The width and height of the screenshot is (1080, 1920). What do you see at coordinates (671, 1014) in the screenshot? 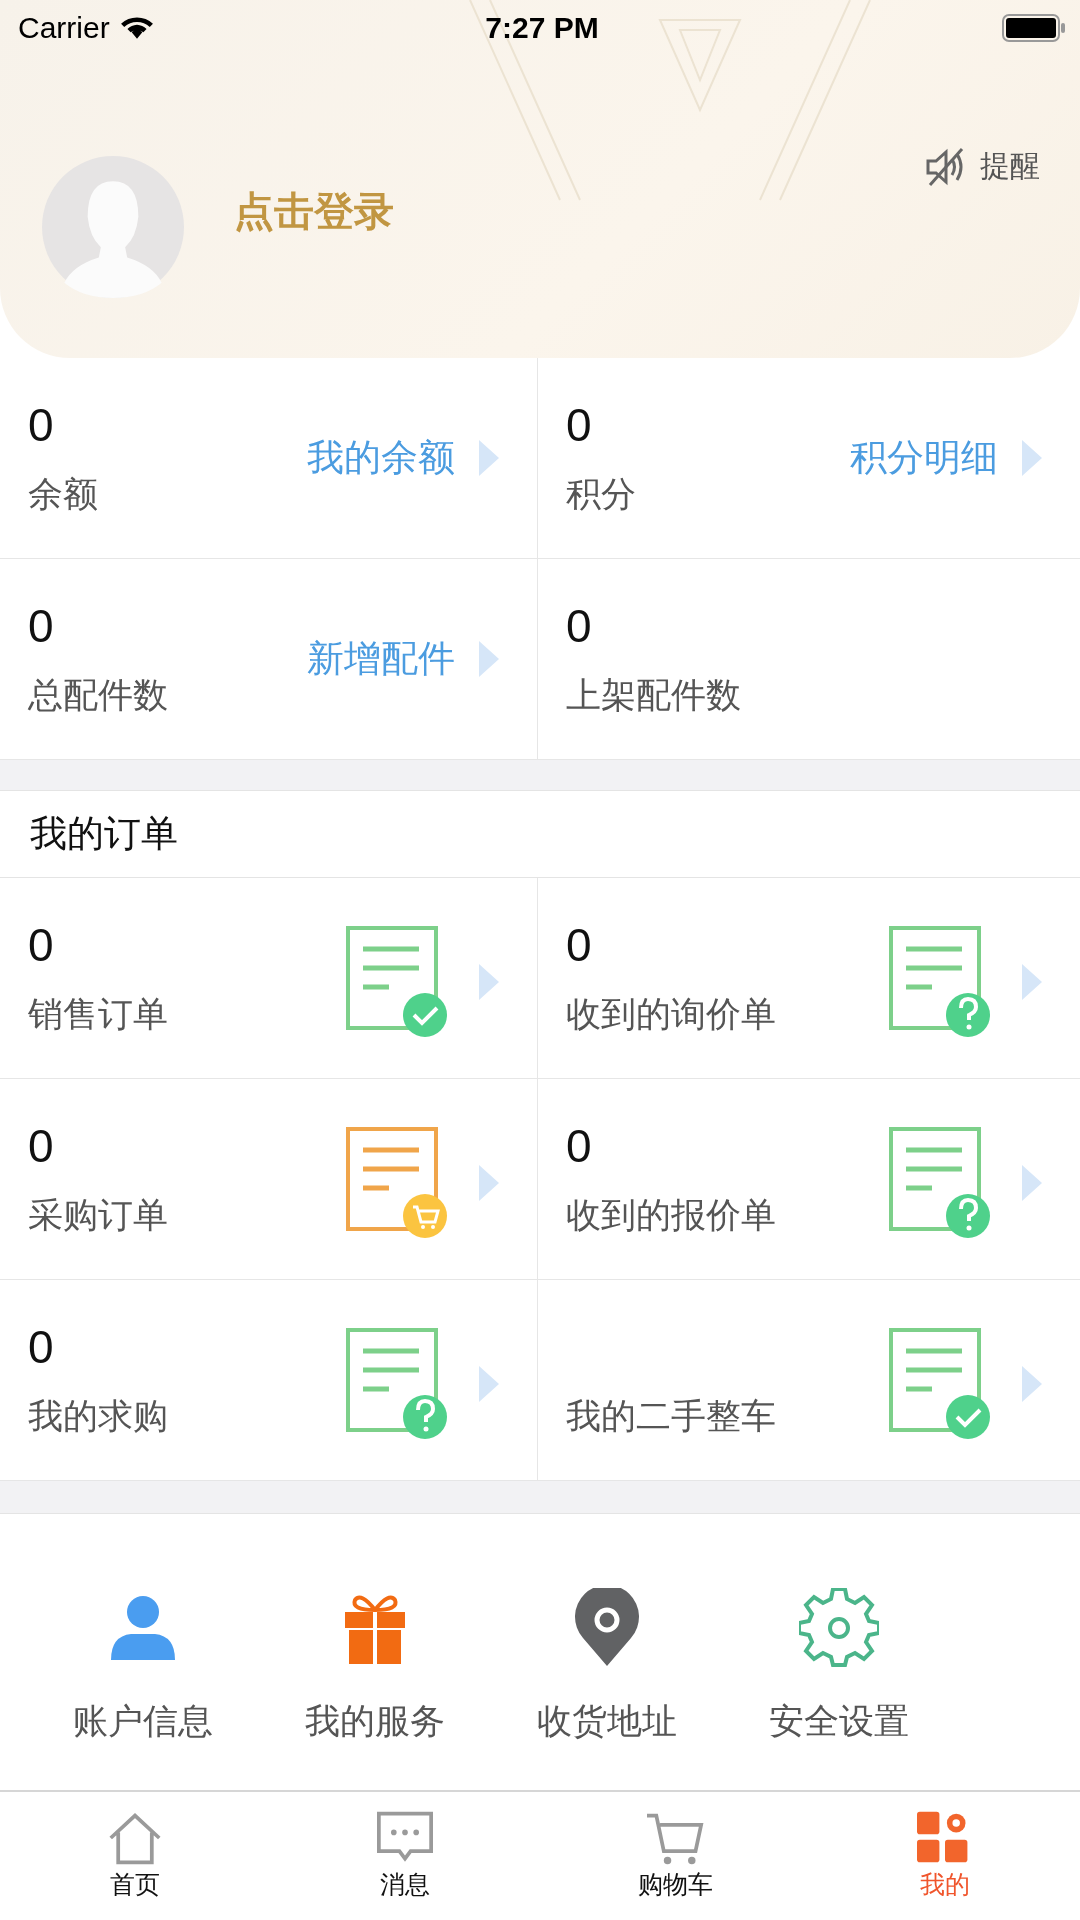
I see `order-label: 收到的询价单` at bounding box center [671, 1014].